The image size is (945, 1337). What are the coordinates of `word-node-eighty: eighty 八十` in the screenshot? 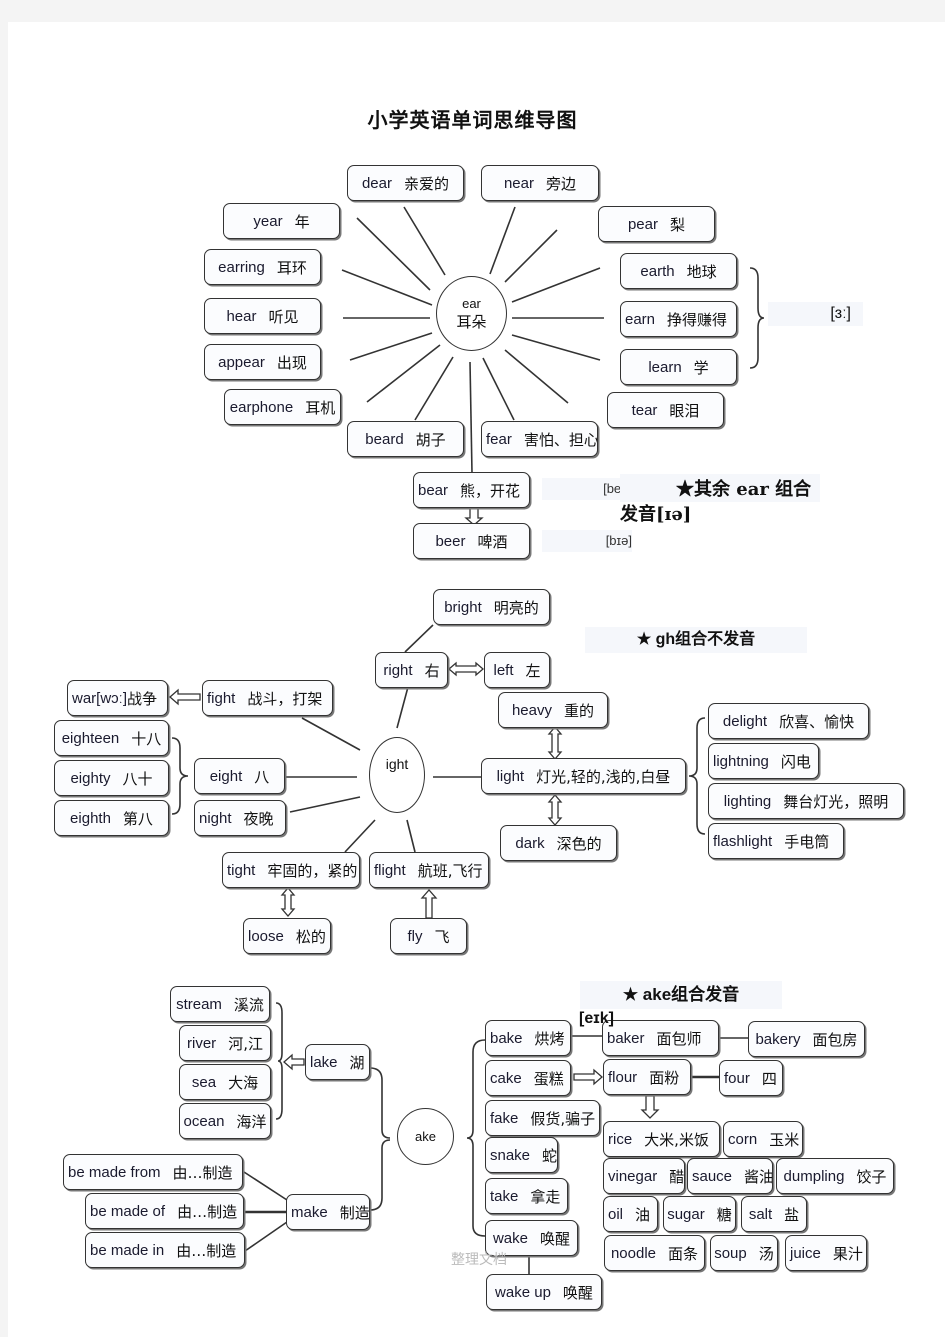 It's located at (111, 778).